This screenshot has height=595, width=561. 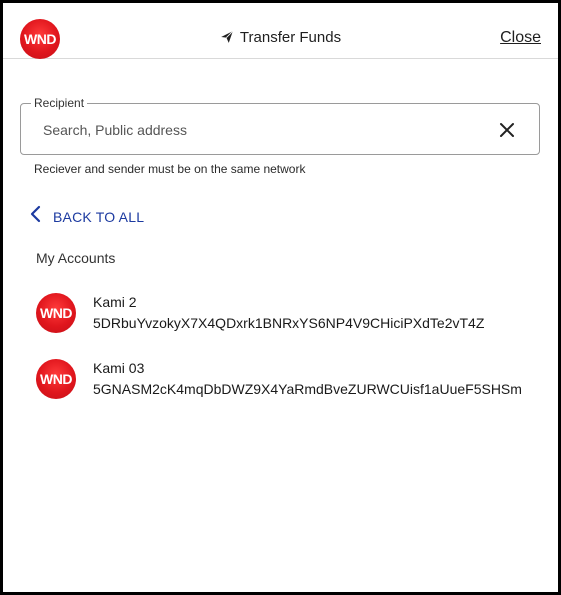 I want to click on close-icon, so click(x=507, y=130).